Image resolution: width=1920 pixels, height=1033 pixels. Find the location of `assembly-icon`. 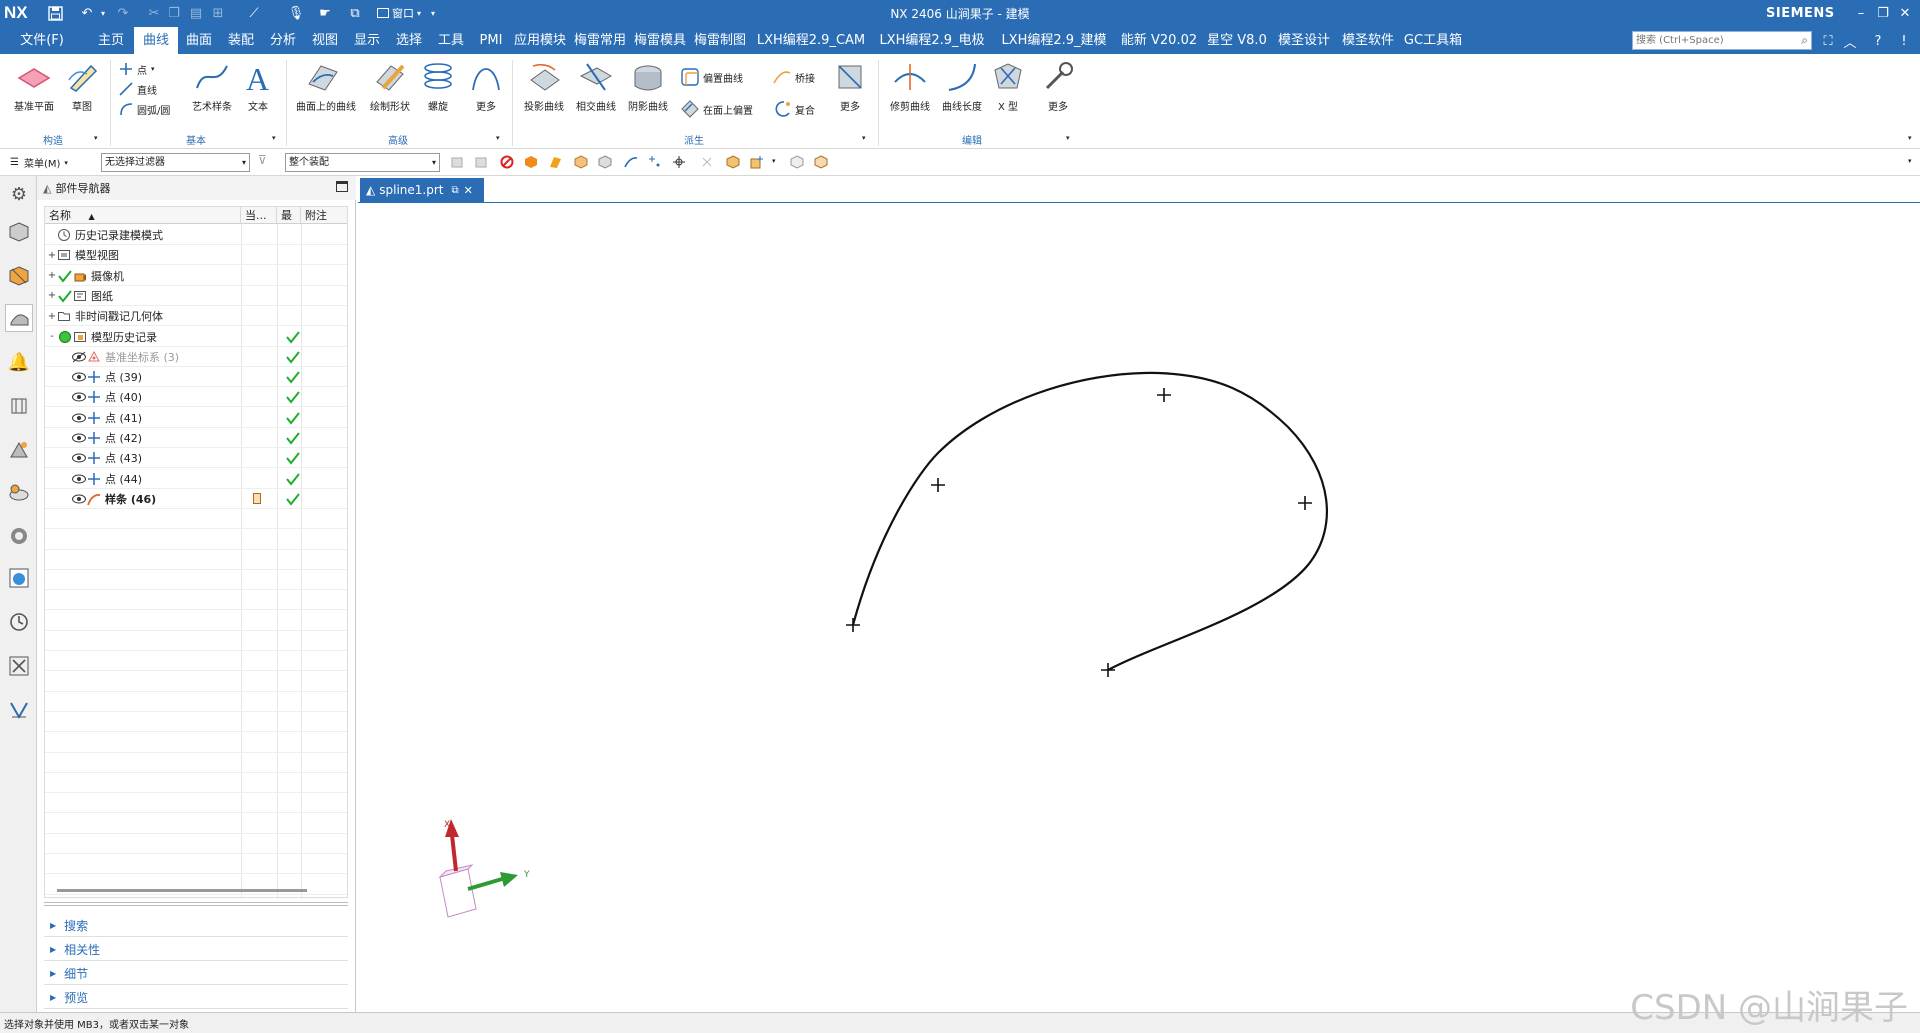

assembly-icon is located at coordinates (733, 162).